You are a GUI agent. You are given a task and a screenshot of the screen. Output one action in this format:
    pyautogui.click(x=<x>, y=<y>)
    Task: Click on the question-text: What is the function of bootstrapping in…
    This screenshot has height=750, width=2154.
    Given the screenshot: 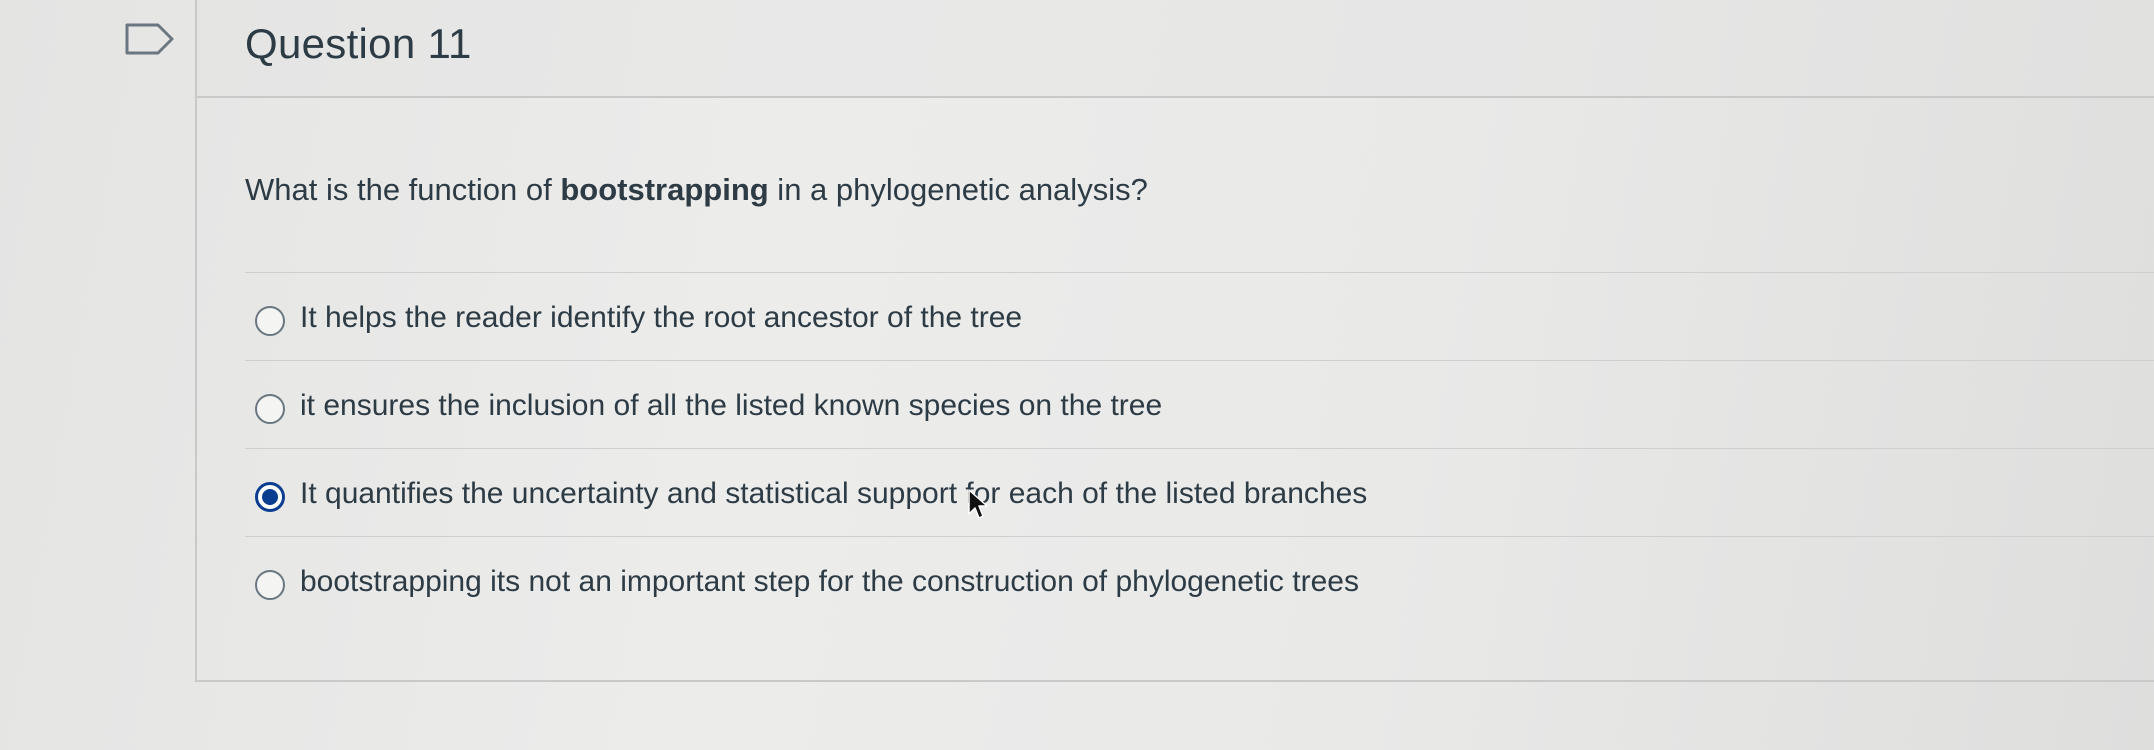 What is the action you would take?
    pyautogui.click(x=696, y=190)
    